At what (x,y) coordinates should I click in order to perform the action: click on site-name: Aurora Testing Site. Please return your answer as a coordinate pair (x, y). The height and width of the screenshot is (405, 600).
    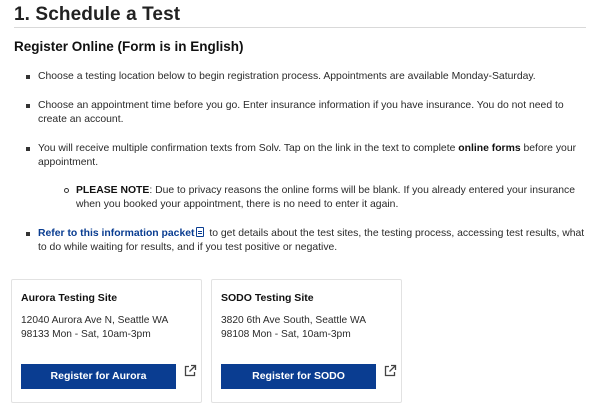
    Looking at the image, I should click on (69, 298).